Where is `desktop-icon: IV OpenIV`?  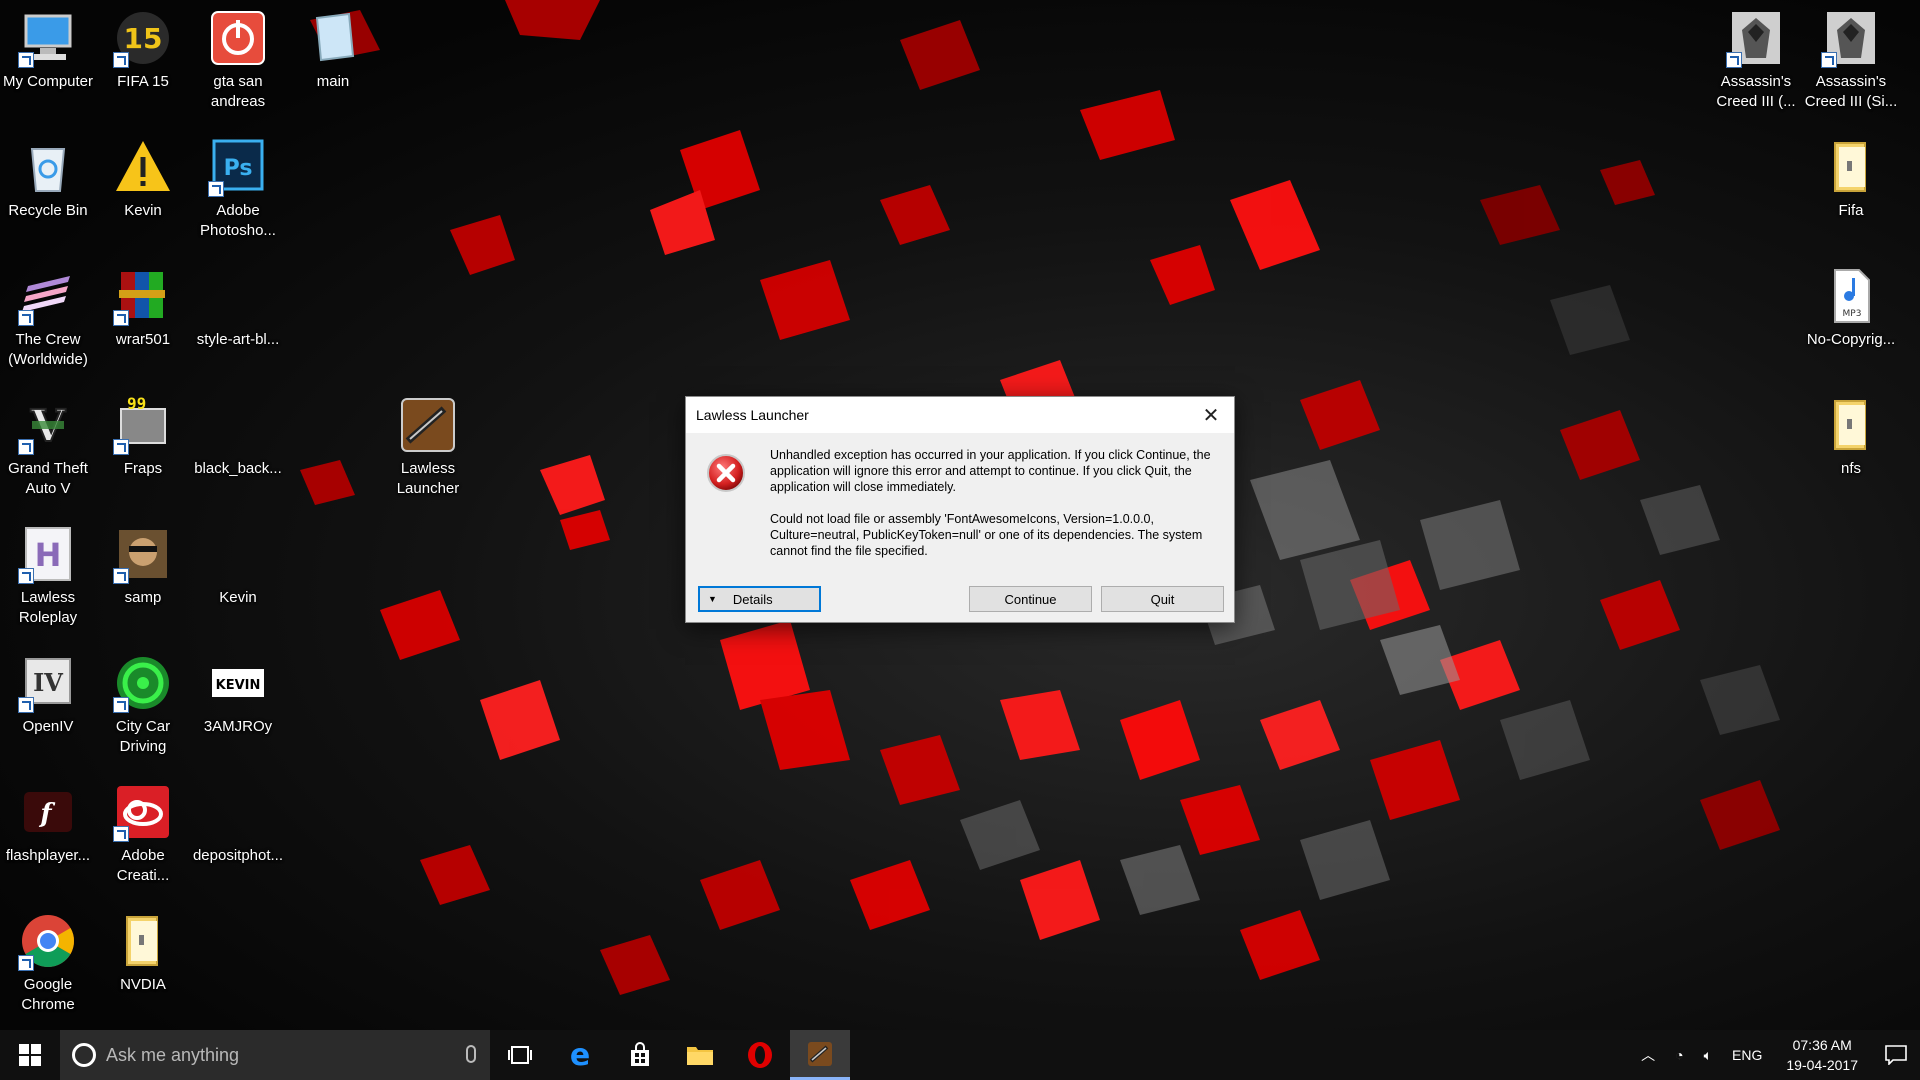
desktop-icon: IV OpenIV is located at coordinates (48, 705).